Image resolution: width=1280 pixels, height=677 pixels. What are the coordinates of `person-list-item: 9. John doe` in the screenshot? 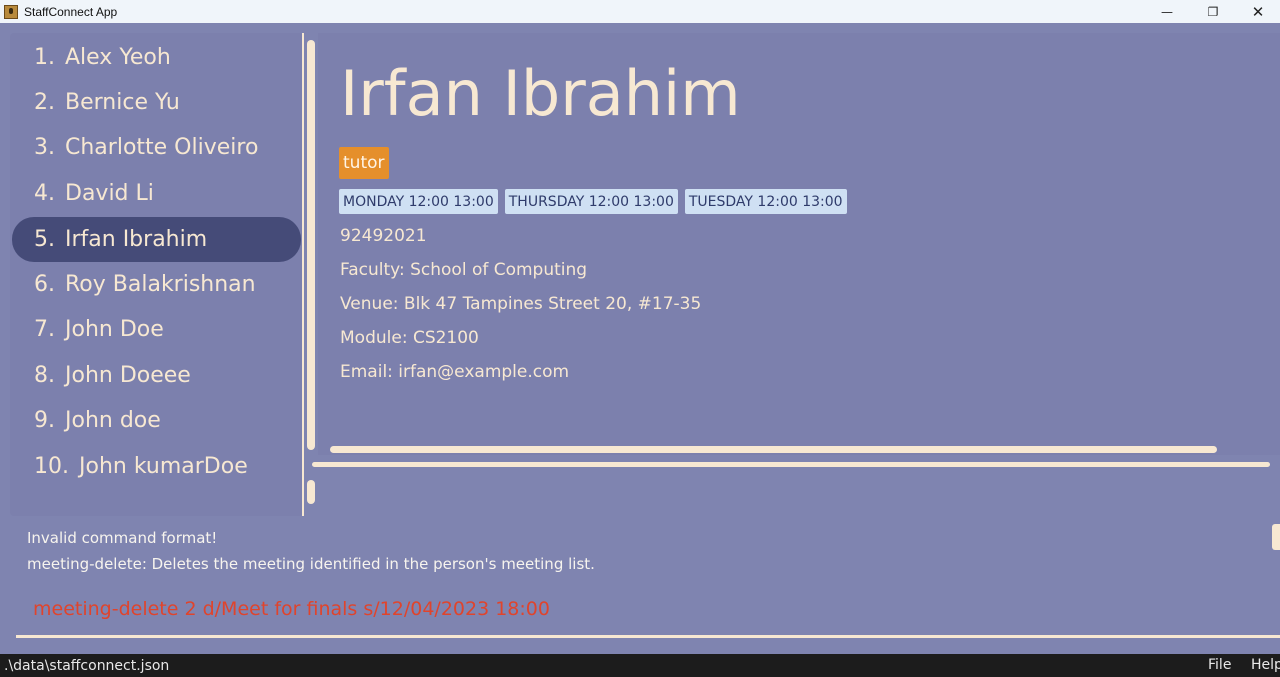 It's located at (156, 420).